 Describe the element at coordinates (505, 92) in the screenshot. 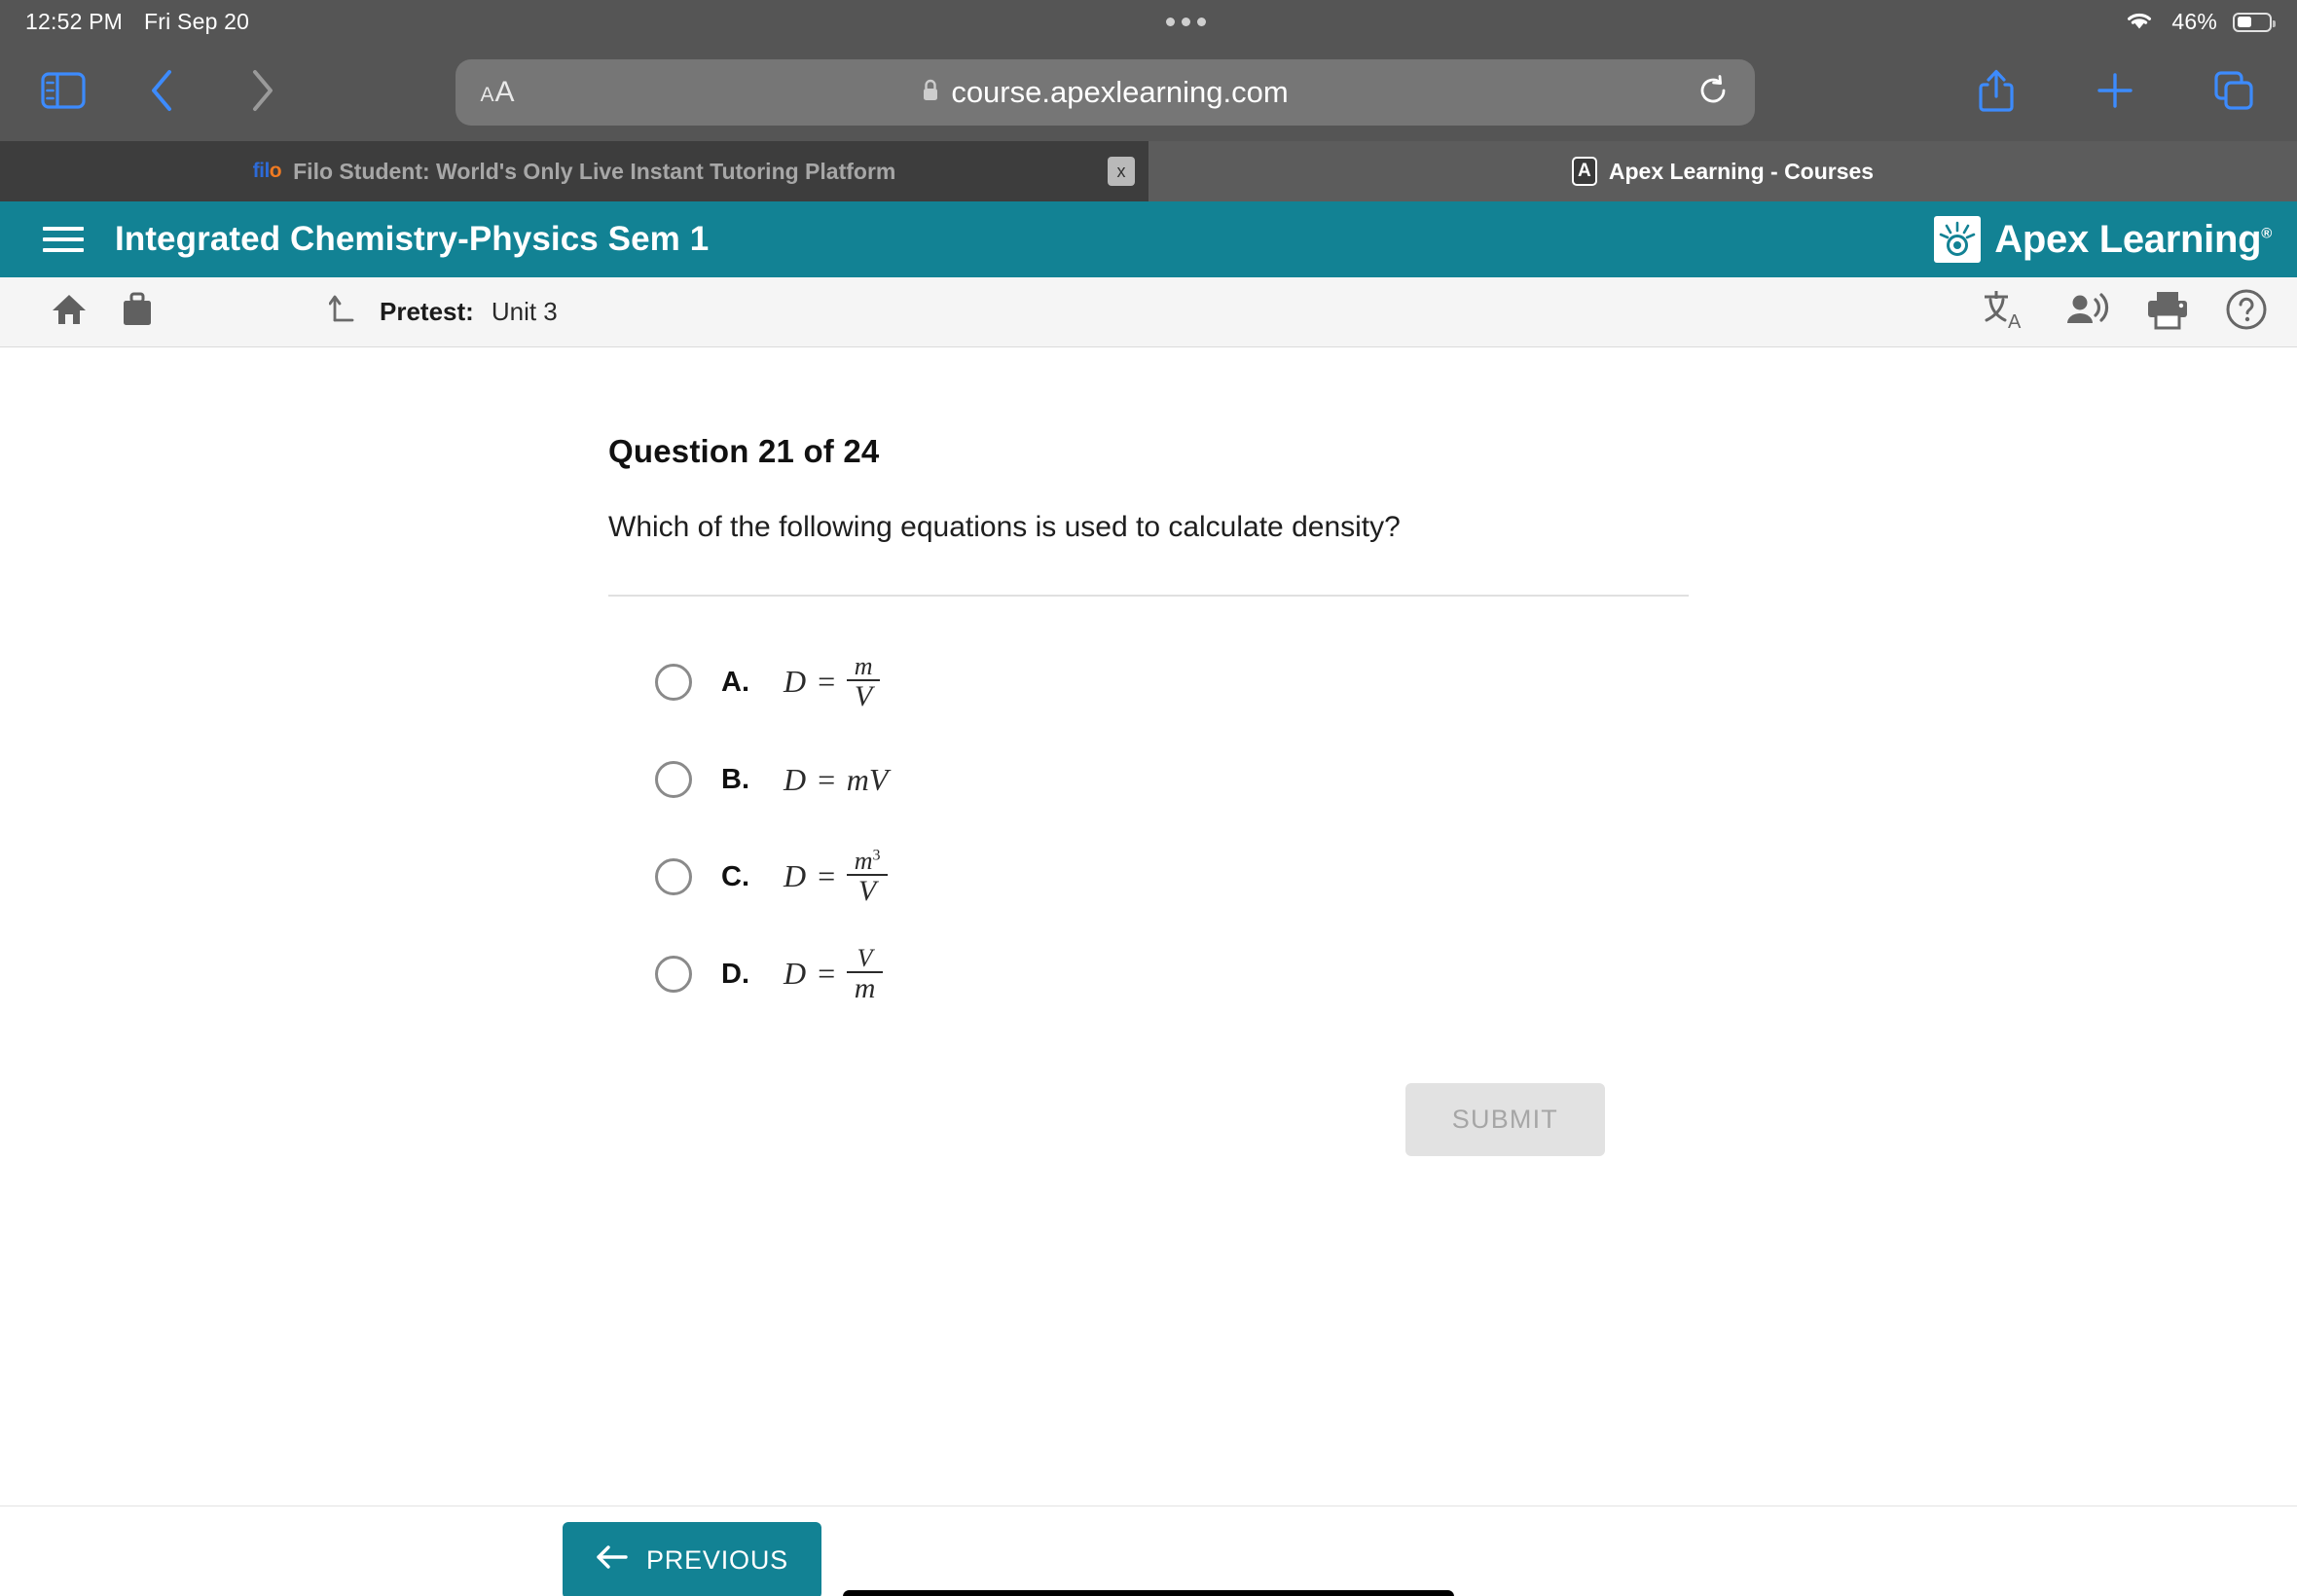

I see `text-size-large-a: A` at that location.